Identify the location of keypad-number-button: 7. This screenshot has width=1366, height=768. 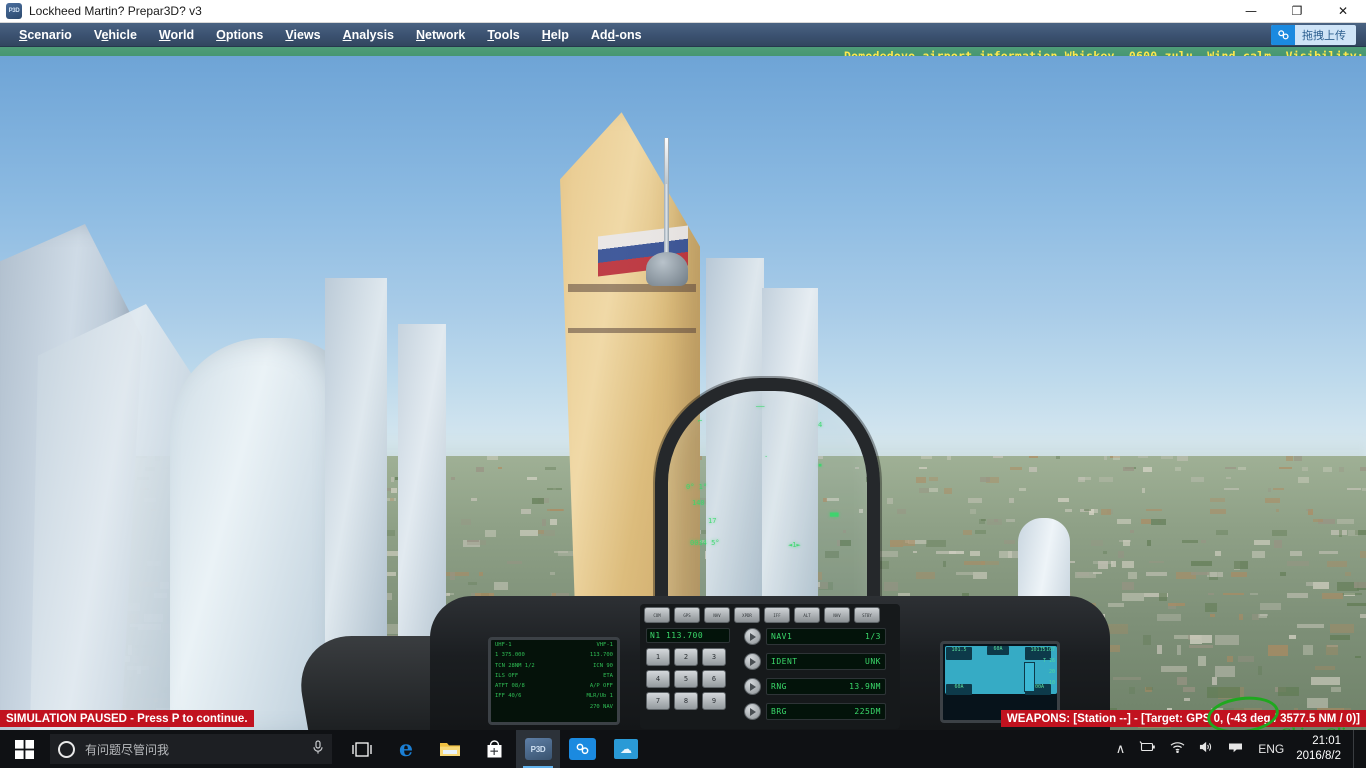
(658, 701).